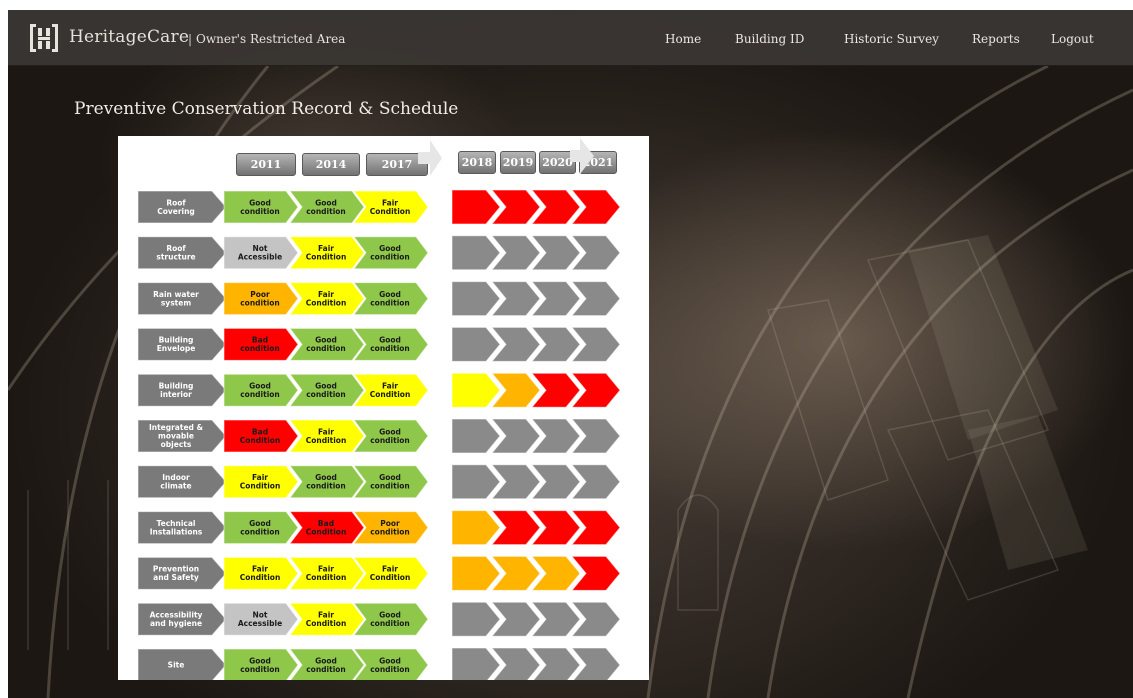  What do you see at coordinates (769, 39) in the screenshot?
I see `nav-building-id: Building ID` at bounding box center [769, 39].